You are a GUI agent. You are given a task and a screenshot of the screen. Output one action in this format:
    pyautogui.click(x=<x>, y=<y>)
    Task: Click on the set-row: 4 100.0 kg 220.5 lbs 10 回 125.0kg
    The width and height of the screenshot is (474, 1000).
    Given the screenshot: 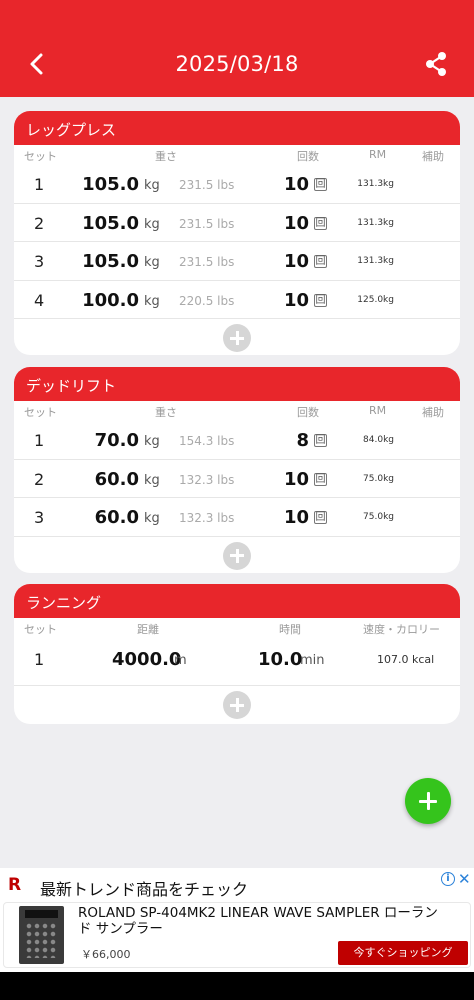 What is the action you would take?
    pyautogui.click(x=237, y=300)
    